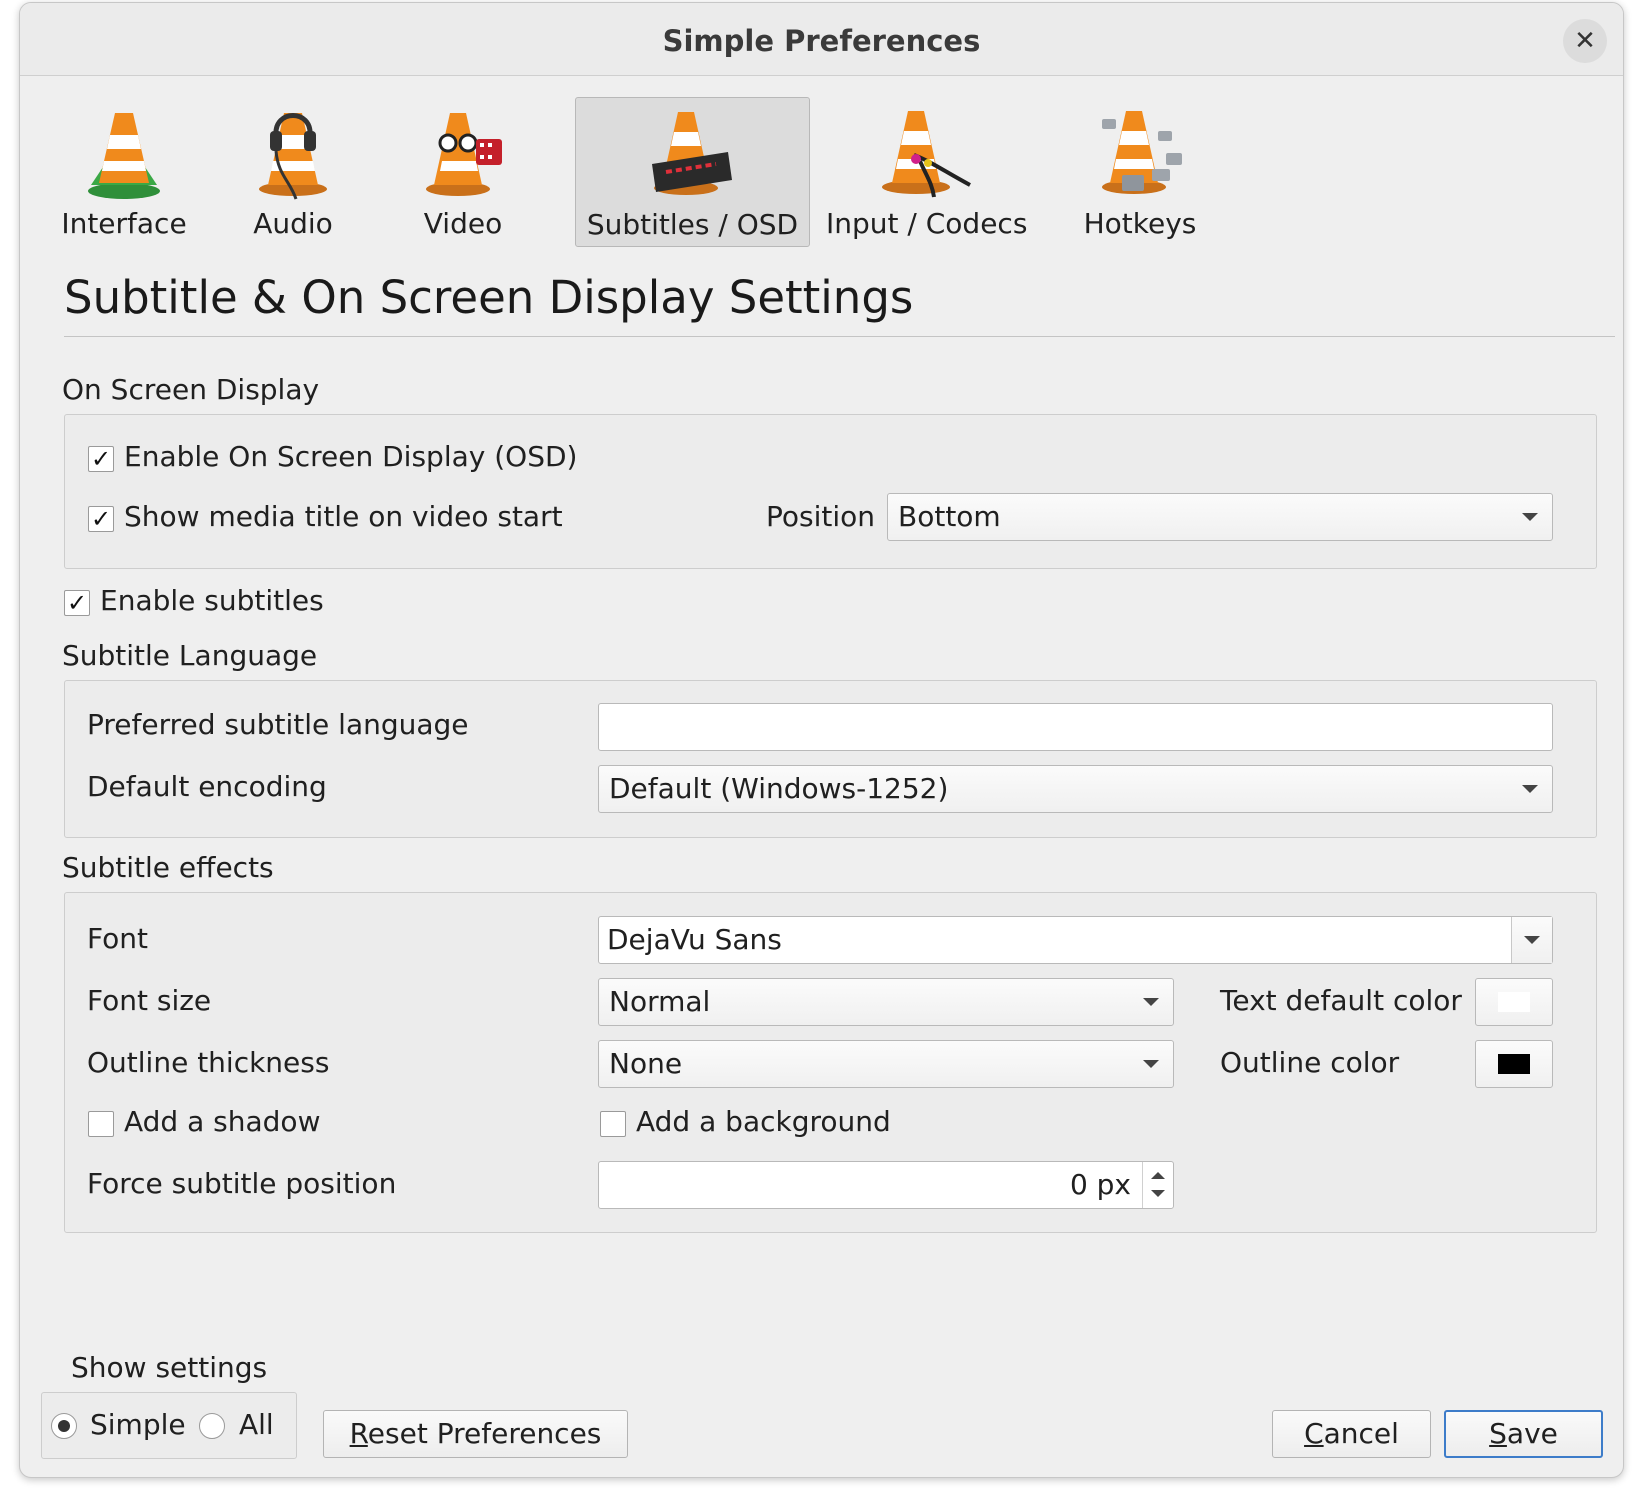 Image resolution: width=1640 pixels, height=1496 pixels. What do you see at coordinates (839, 336) in the screenshot?
I see `title-divider` at bounding box center [839, 336].